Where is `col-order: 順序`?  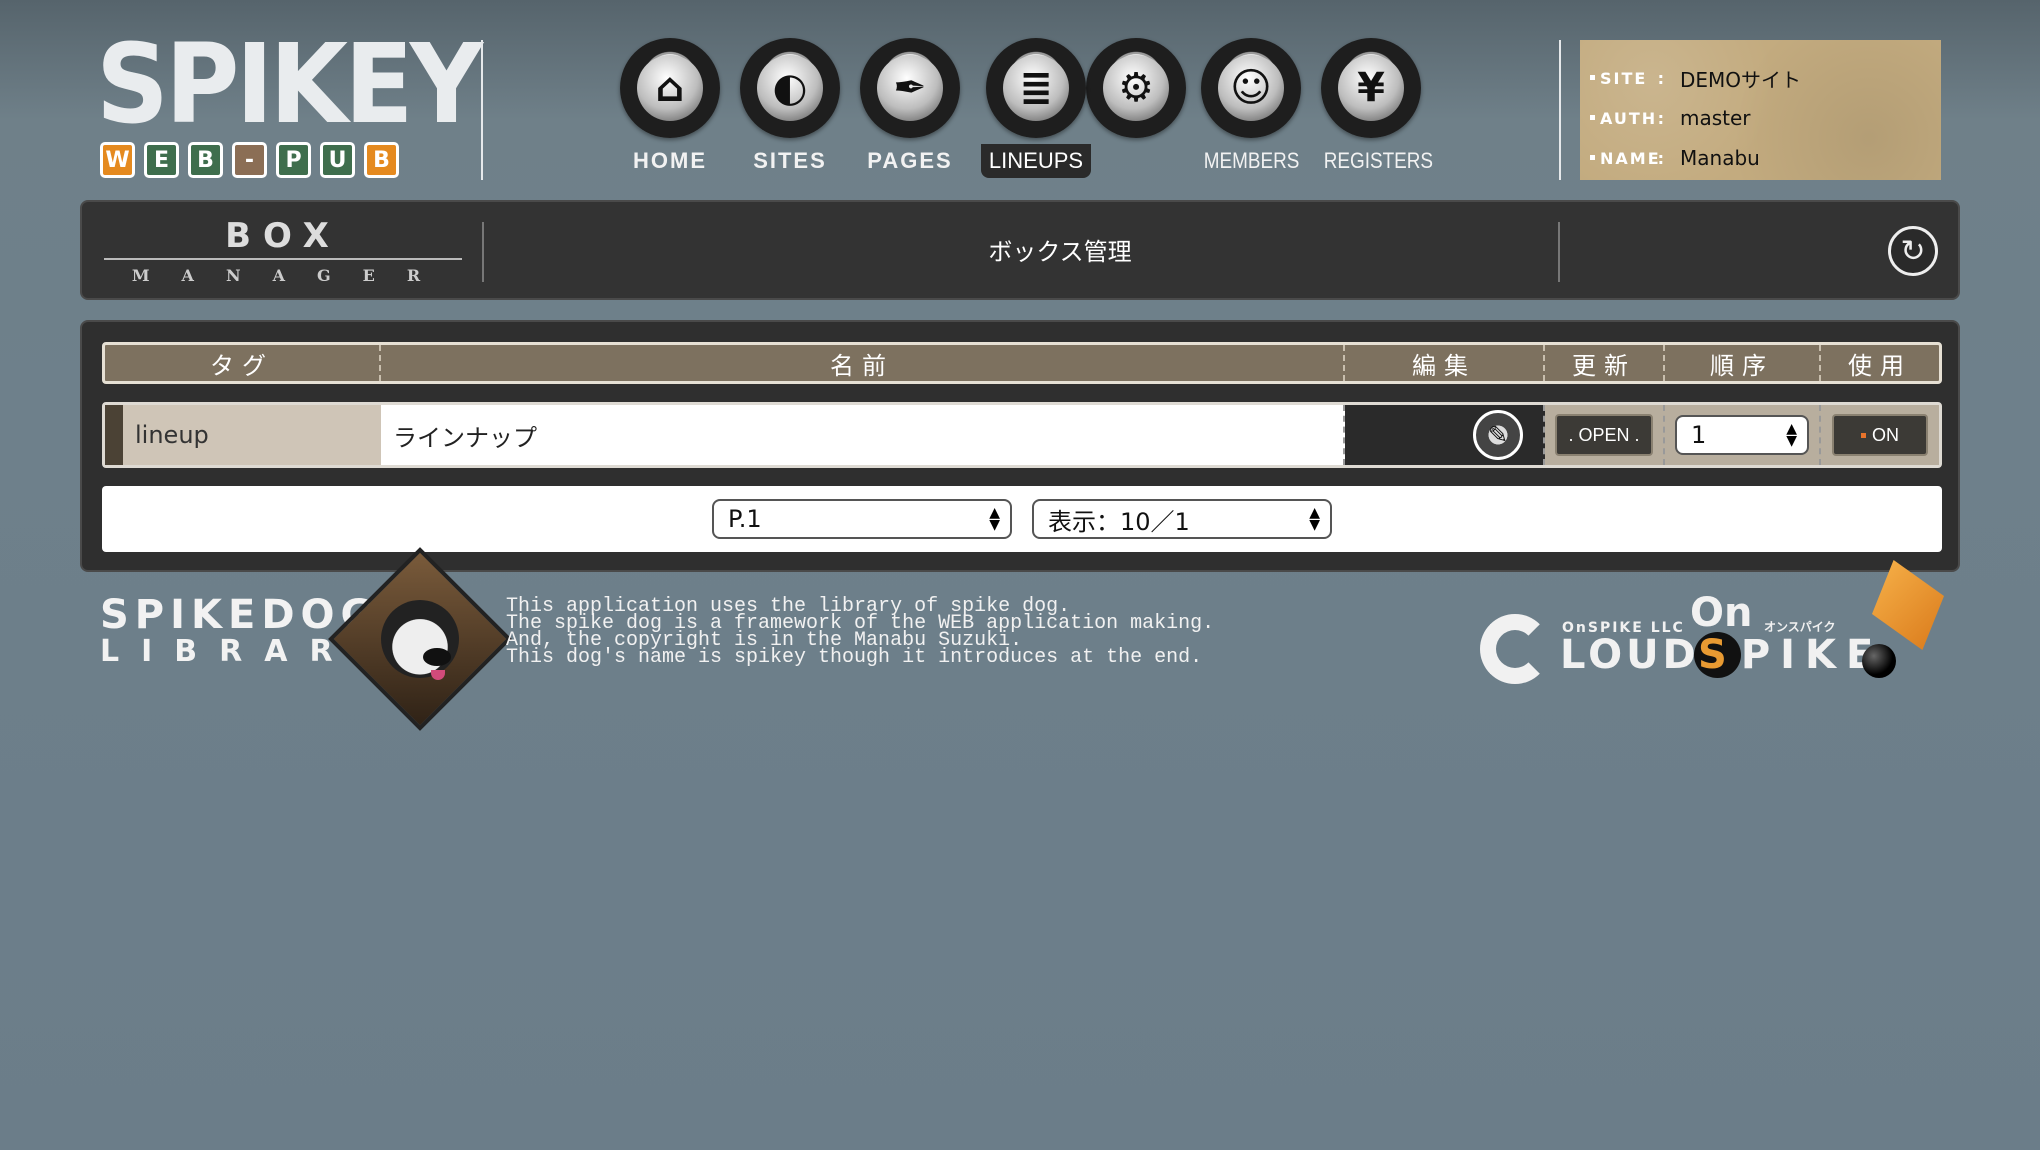
col-order: 順序 is located at coordinates (1743, 363).